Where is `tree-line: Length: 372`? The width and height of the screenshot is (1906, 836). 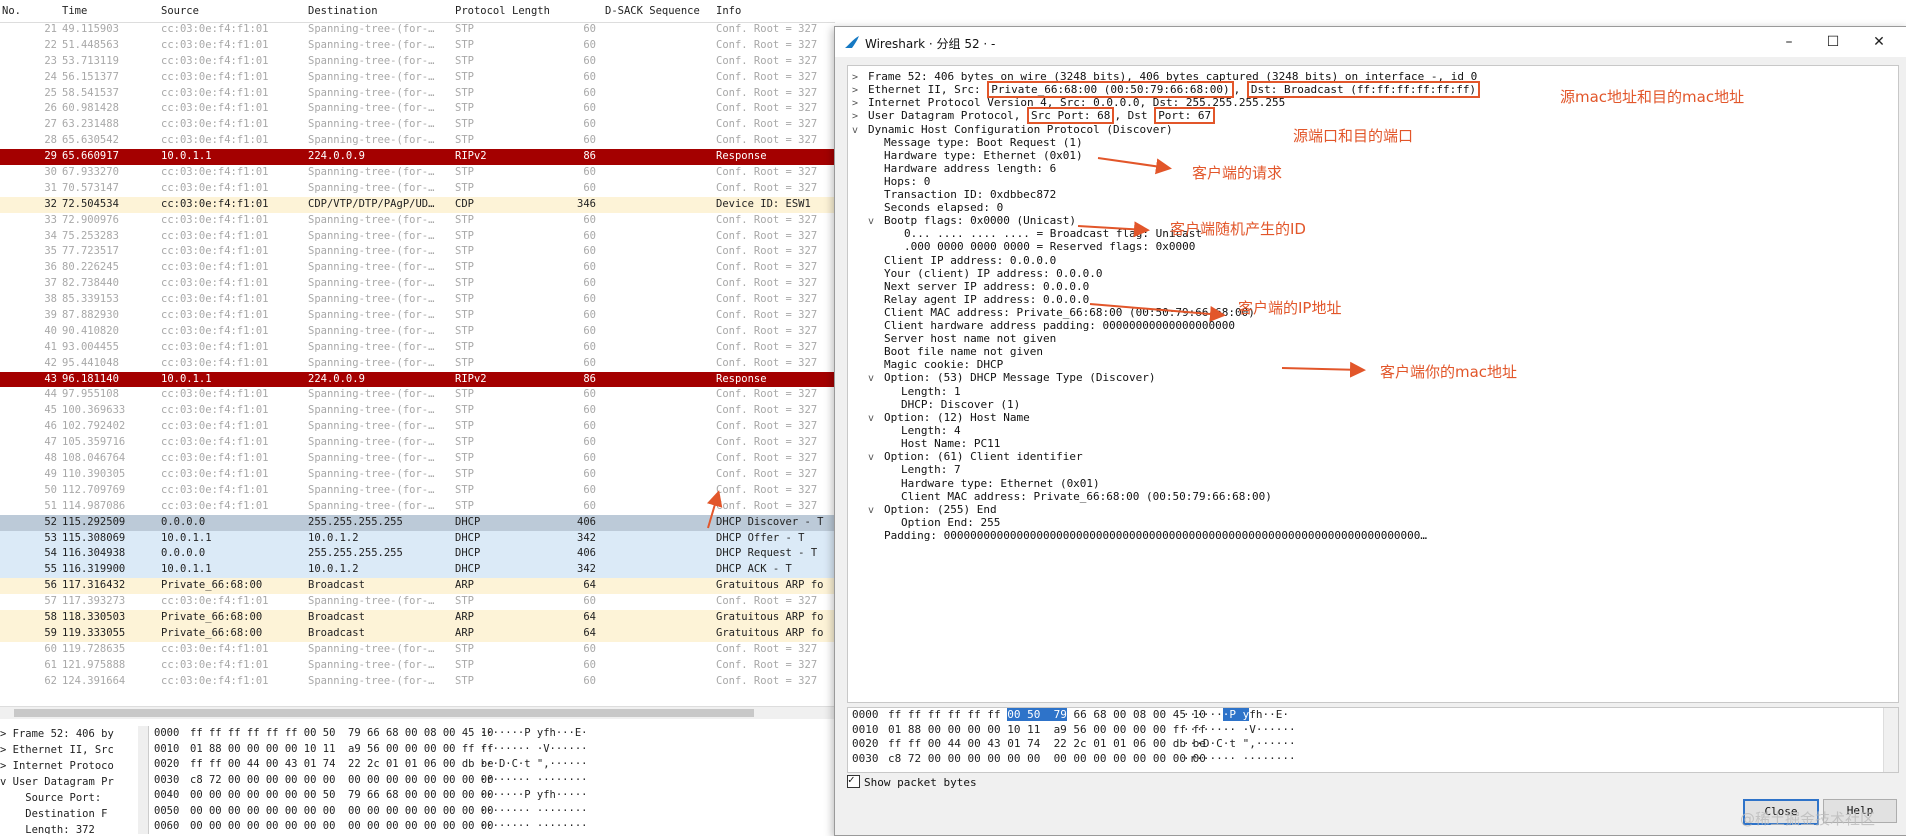 tree-line: Length: 372 is located at coordinates (74, 828).